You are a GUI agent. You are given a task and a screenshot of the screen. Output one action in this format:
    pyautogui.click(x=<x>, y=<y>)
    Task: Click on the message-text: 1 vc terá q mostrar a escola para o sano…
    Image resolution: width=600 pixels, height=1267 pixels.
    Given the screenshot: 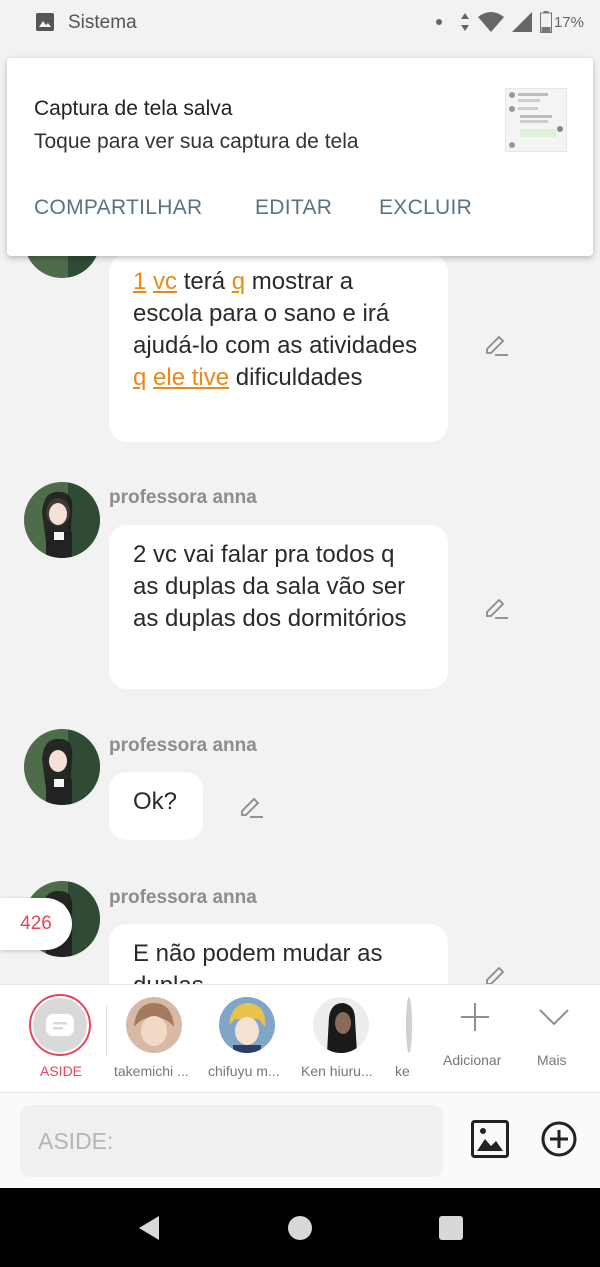 What is the action you would take?
    pyautogui.click(x=275, y=329)
    